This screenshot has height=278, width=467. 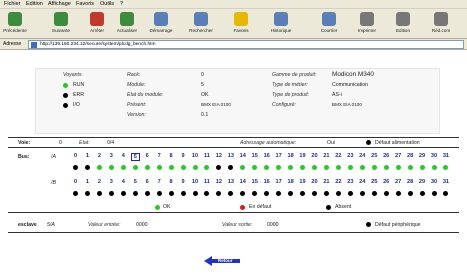 What do you see at coordinates (51, 225) in the screenshot?
I see `esclave-value: 5/A` at bounding box center [51, 225].